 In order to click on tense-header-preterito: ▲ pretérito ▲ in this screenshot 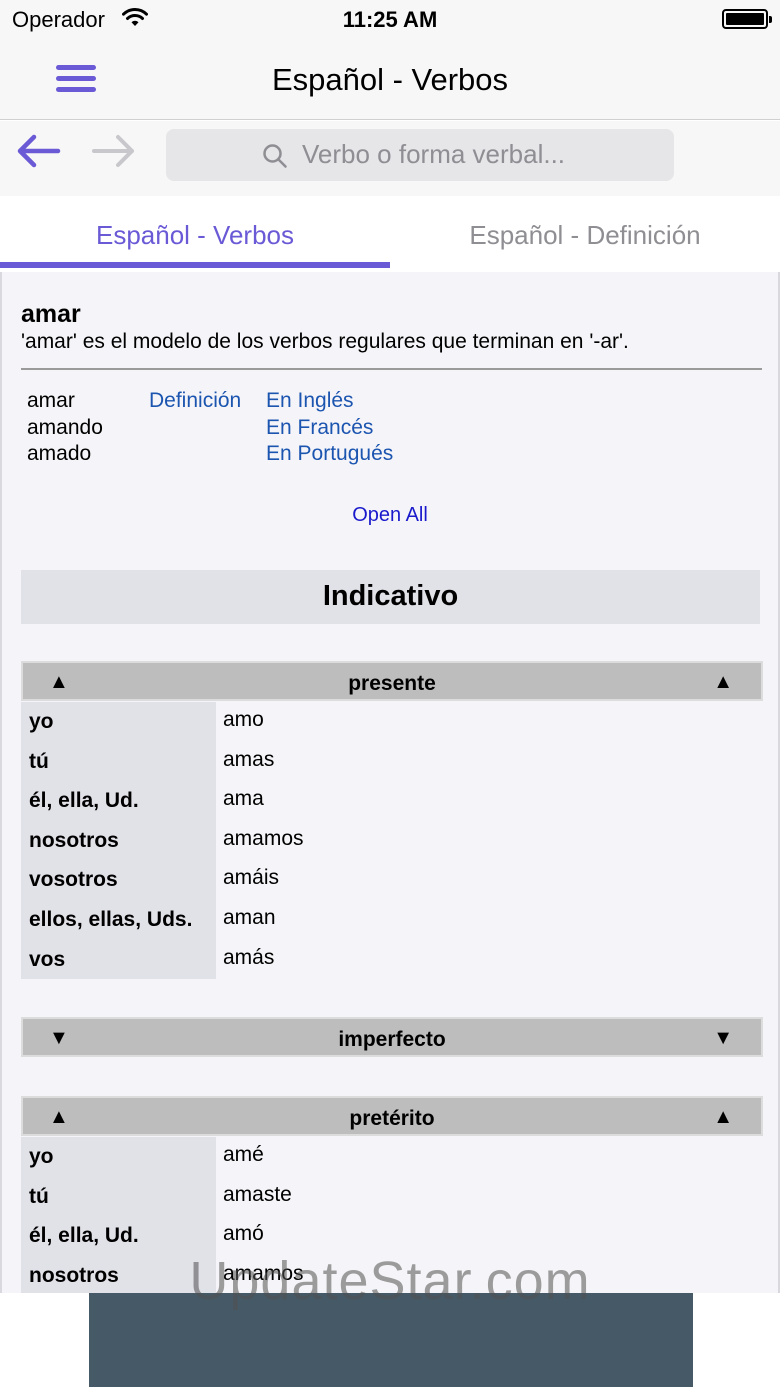, I will do `click(392, 1116)`.